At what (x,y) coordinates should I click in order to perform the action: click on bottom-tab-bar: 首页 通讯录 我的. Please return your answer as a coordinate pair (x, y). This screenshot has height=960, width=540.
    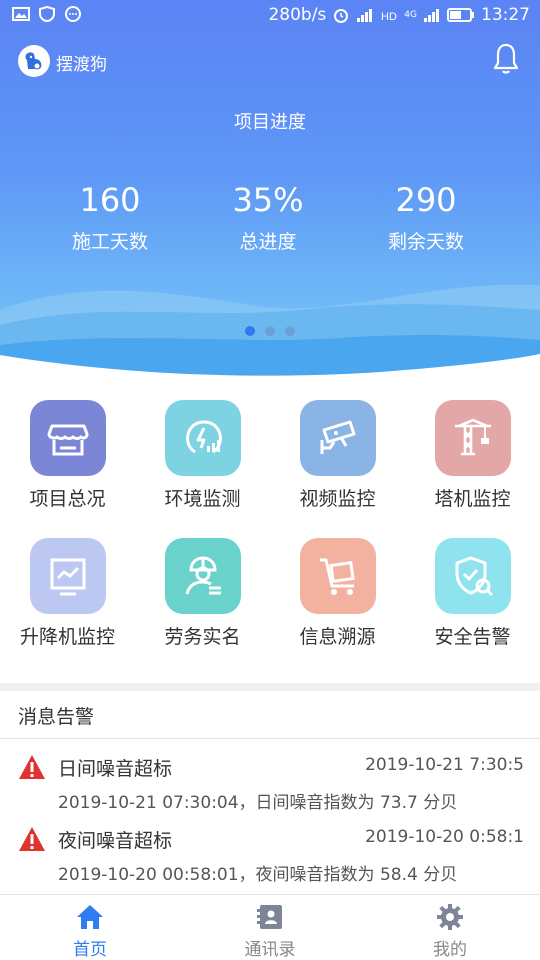
    Looking at the image, I should click on (270, 927).